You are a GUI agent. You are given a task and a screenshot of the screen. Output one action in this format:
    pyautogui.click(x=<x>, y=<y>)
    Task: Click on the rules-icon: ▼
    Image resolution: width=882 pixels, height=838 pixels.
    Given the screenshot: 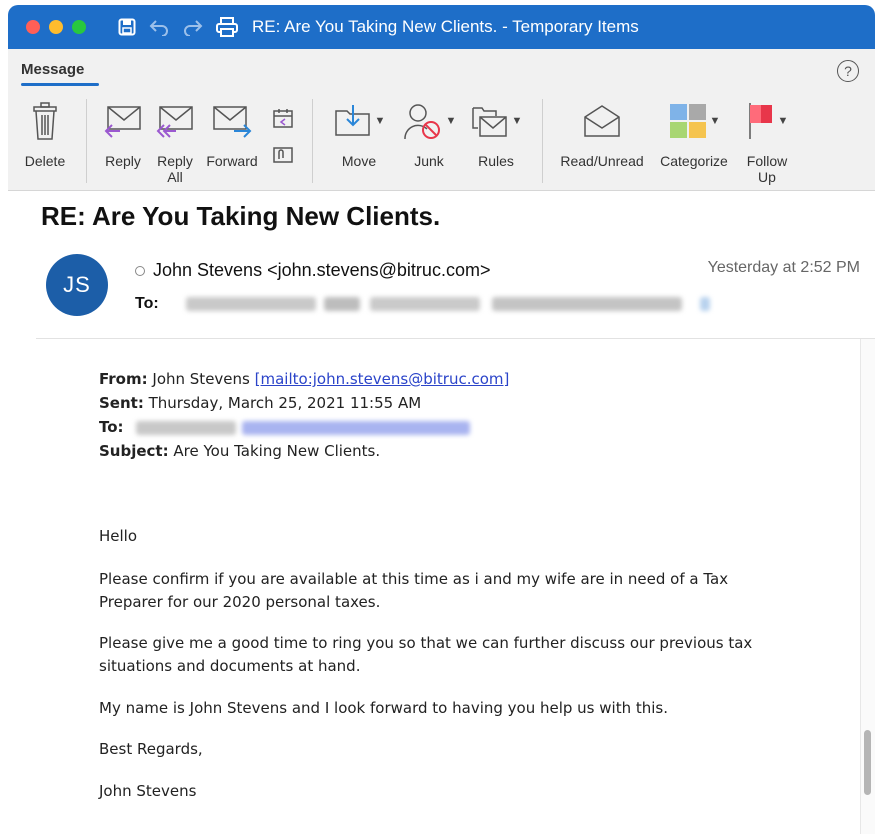 What is the action you would take?
    pyautogui.click(x=496, y=121)
    